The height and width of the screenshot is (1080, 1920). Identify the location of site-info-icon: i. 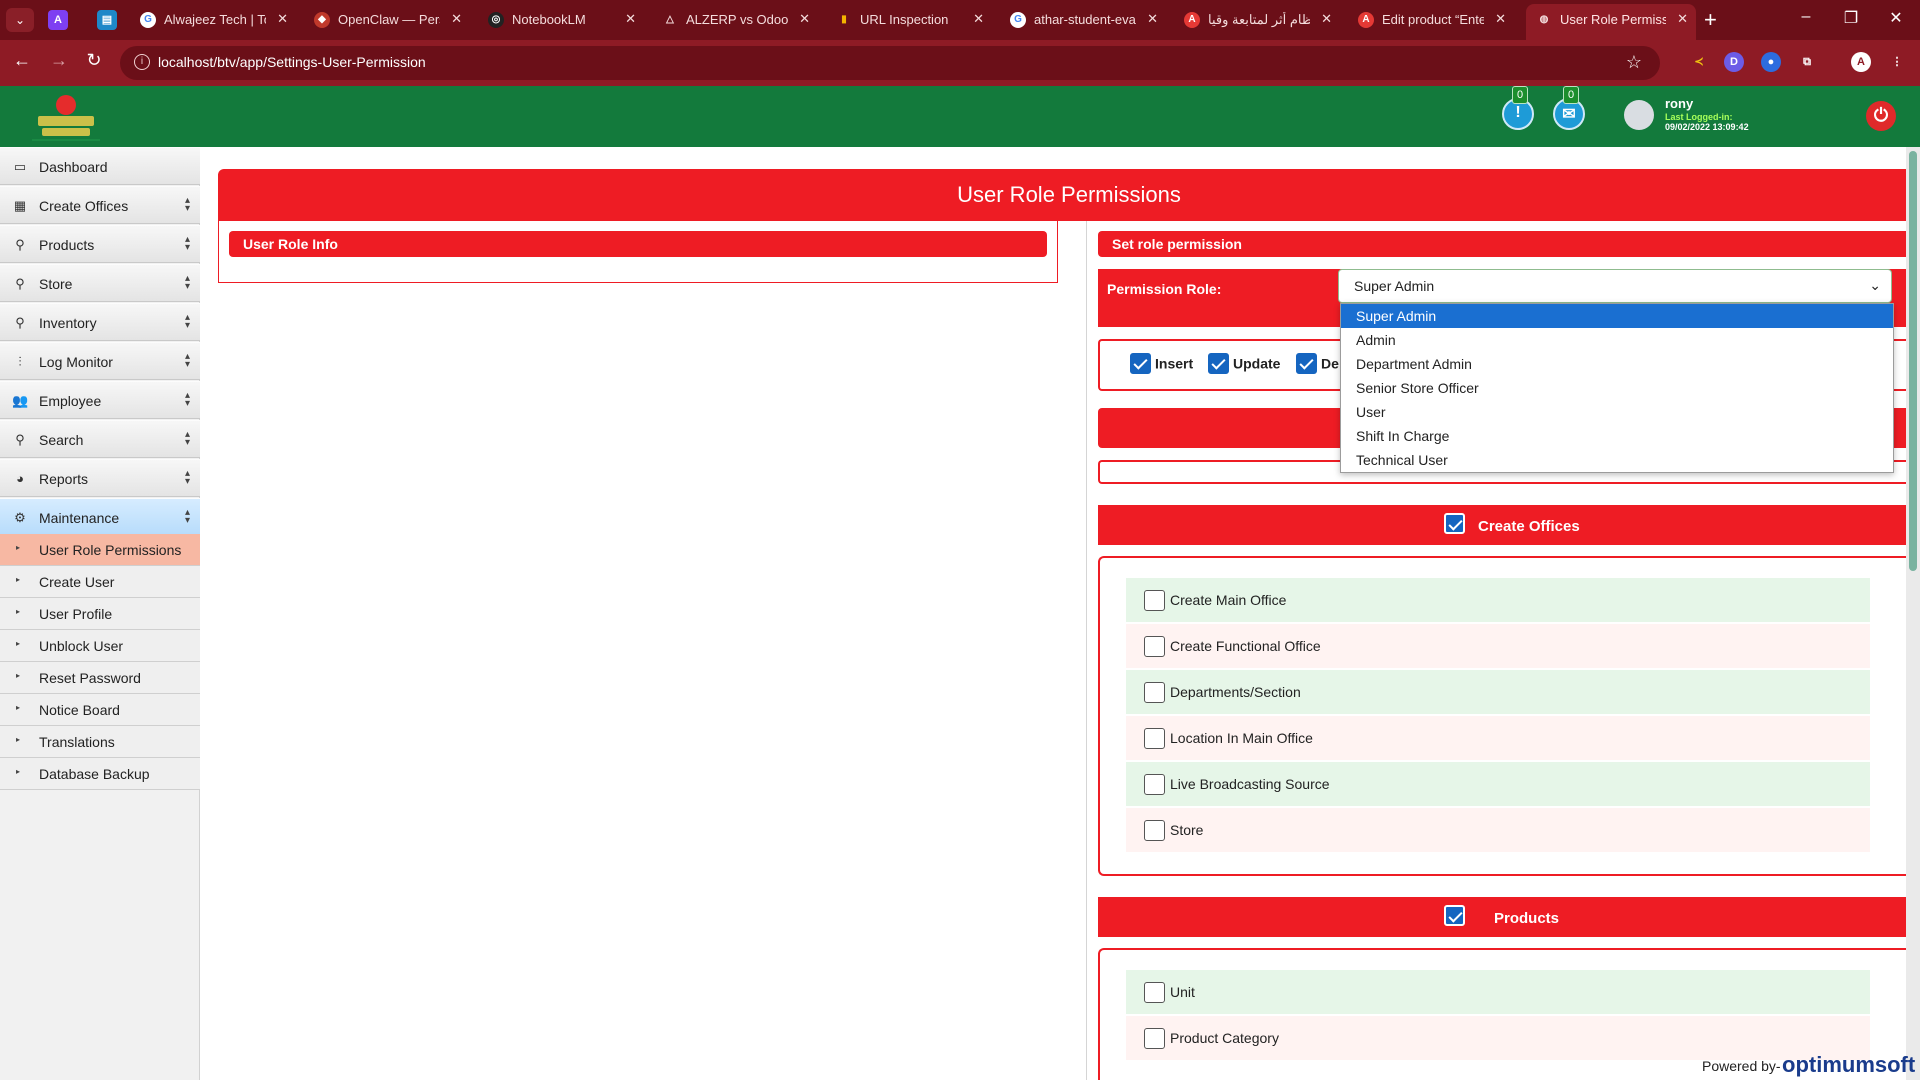
(142, 62).